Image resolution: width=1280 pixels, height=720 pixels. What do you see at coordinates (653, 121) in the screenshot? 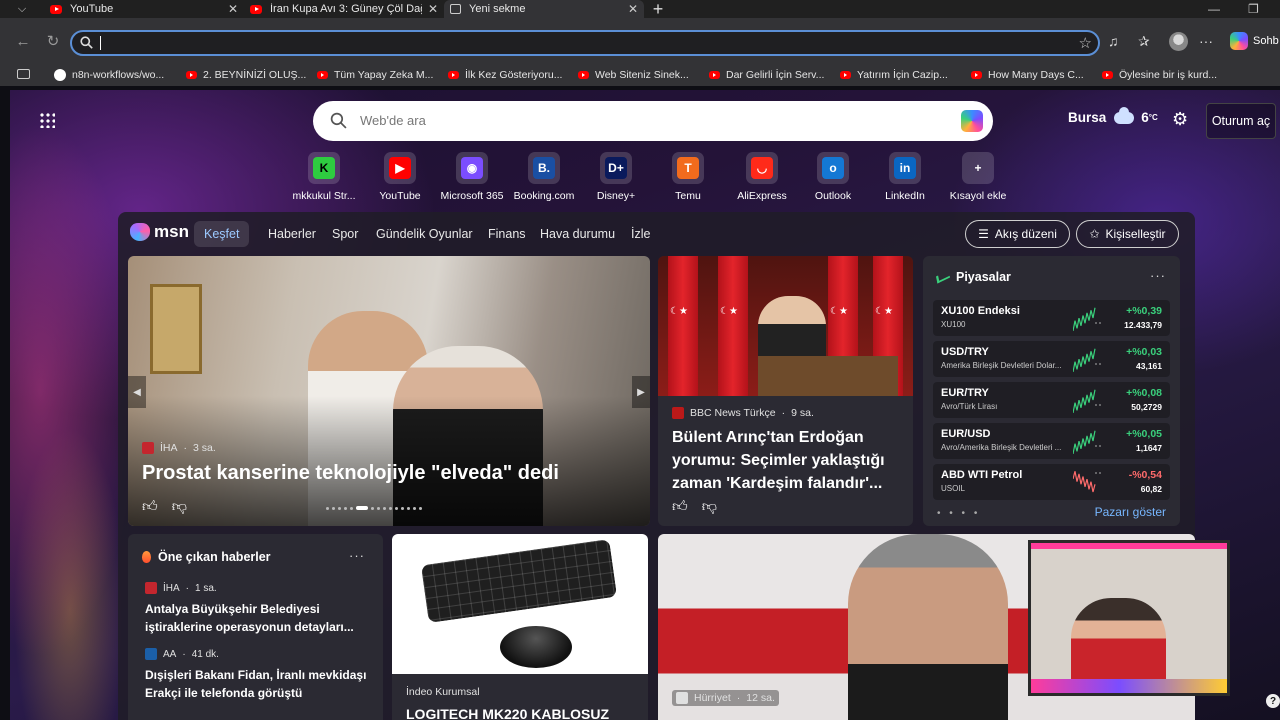
I see `web-search-box: Web'de ara` at bounding box center [653, 121].